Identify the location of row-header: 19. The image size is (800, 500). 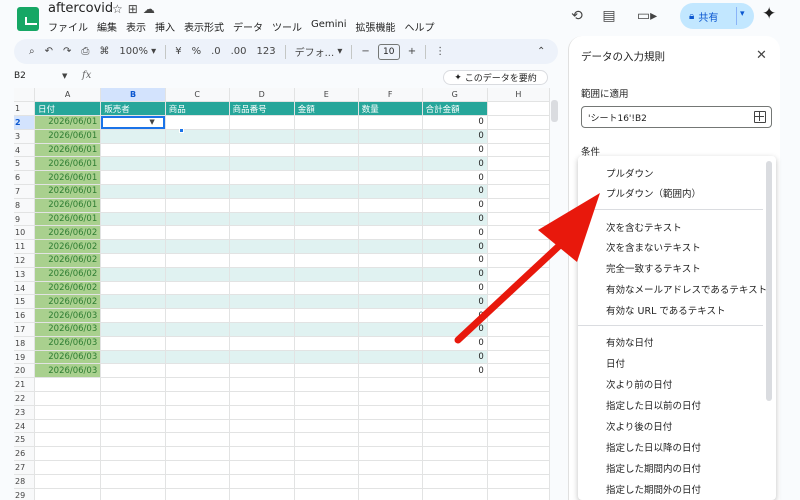
(25, 357).